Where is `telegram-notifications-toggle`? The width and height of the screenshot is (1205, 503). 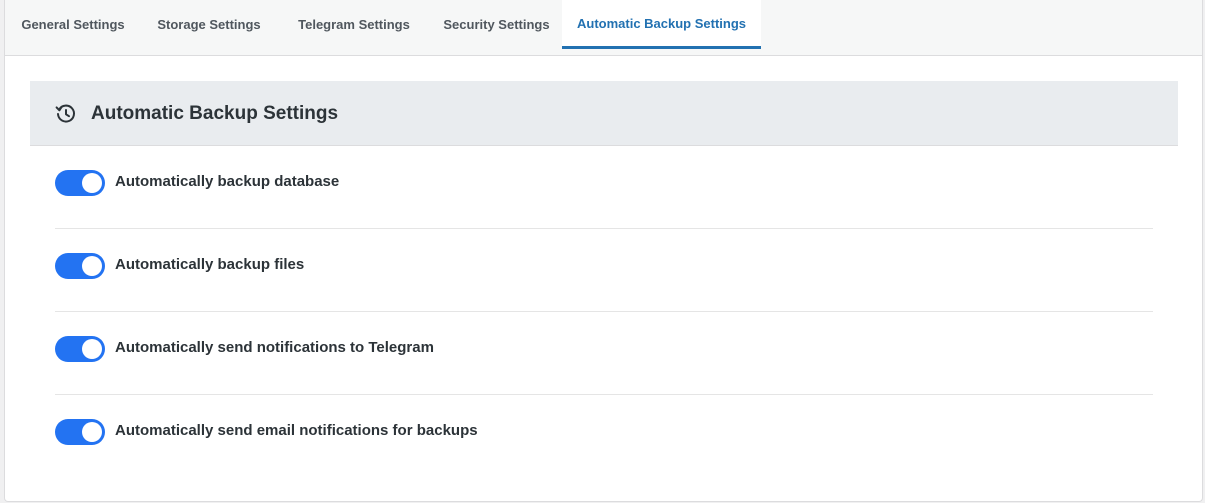
telegram-notifications-toggle is located at coordinates (80, 349).